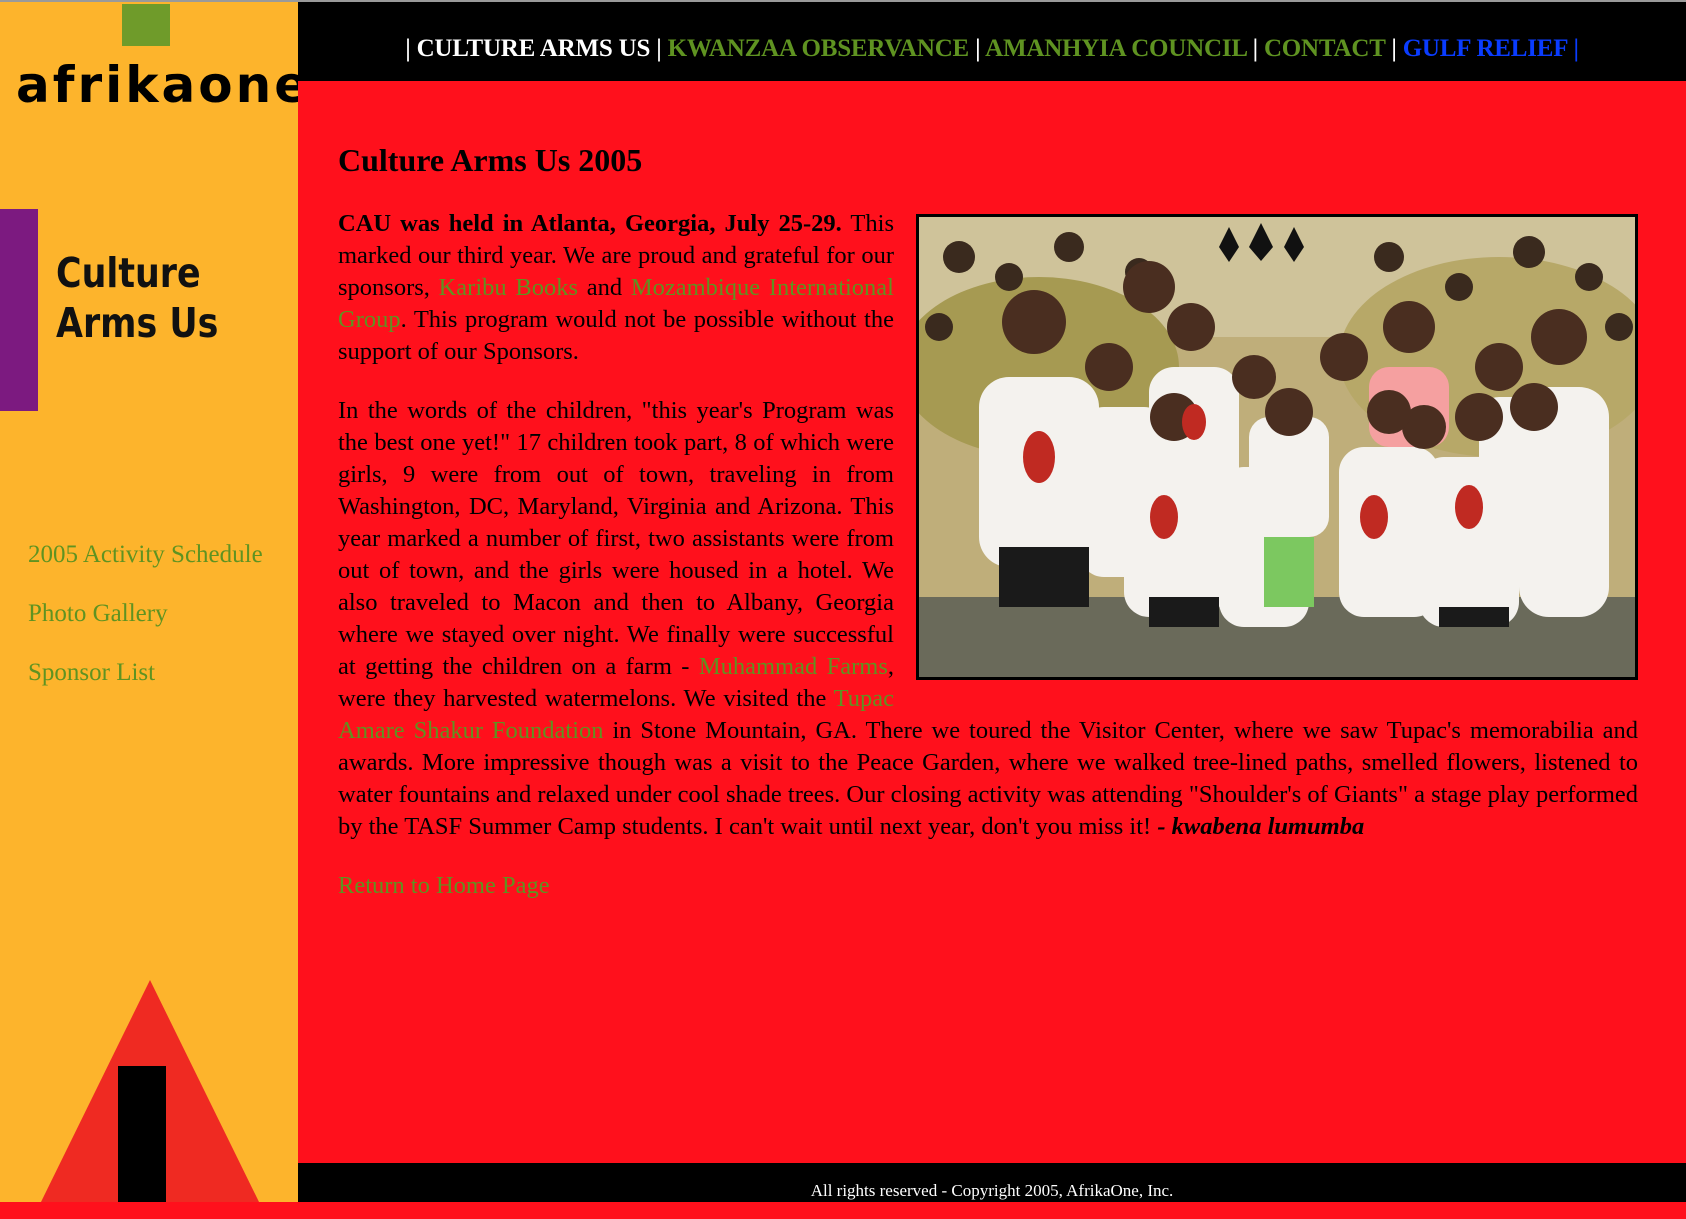 The width and height of the screenshot is (1686, 1219). I want to click on page-title: Culture Arms Us 2005, so click(490, 160).